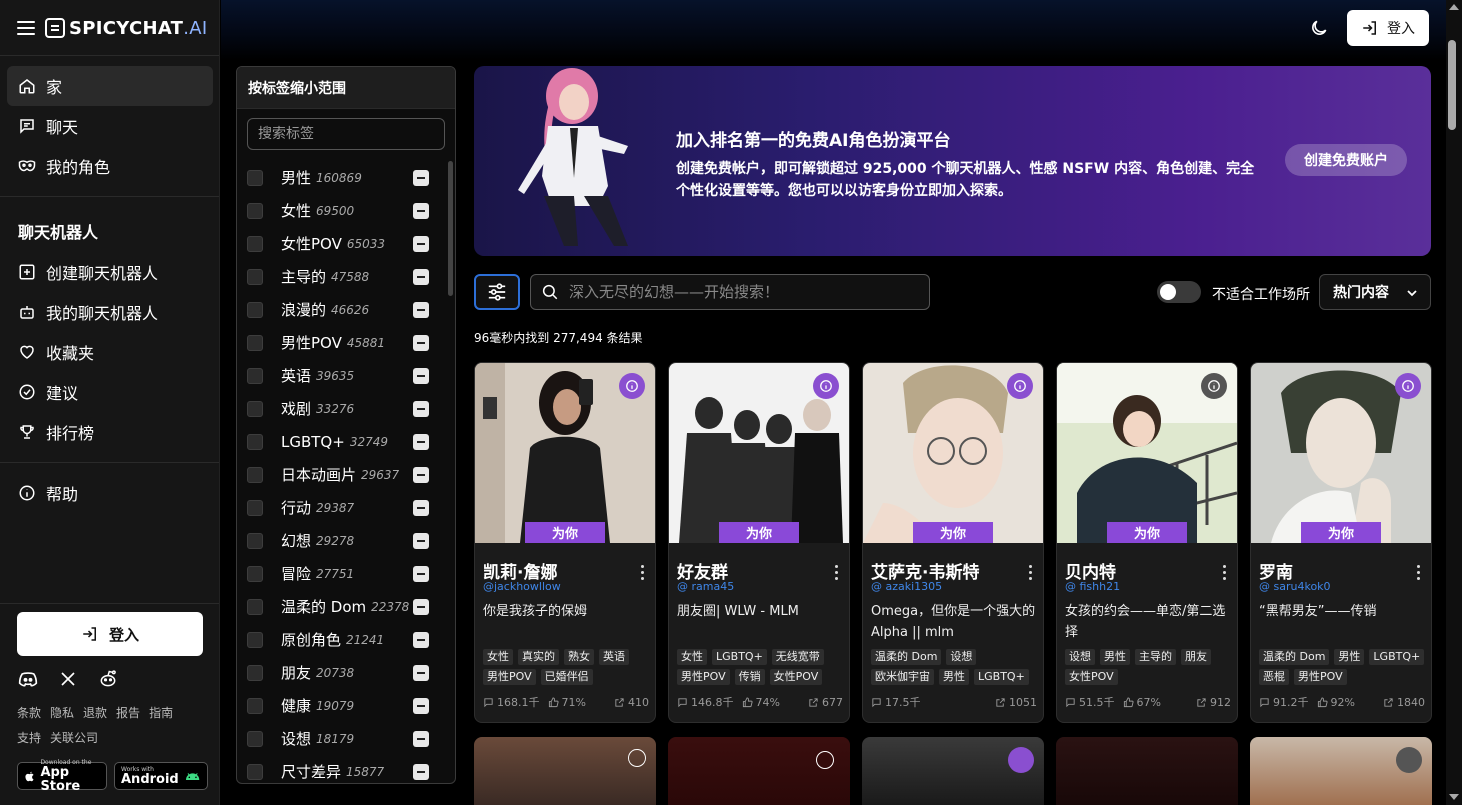 Image resolution: width=1462 pixels, height=805 pixels. I want to click on card-tag: 主导的, so click(1155, 657).